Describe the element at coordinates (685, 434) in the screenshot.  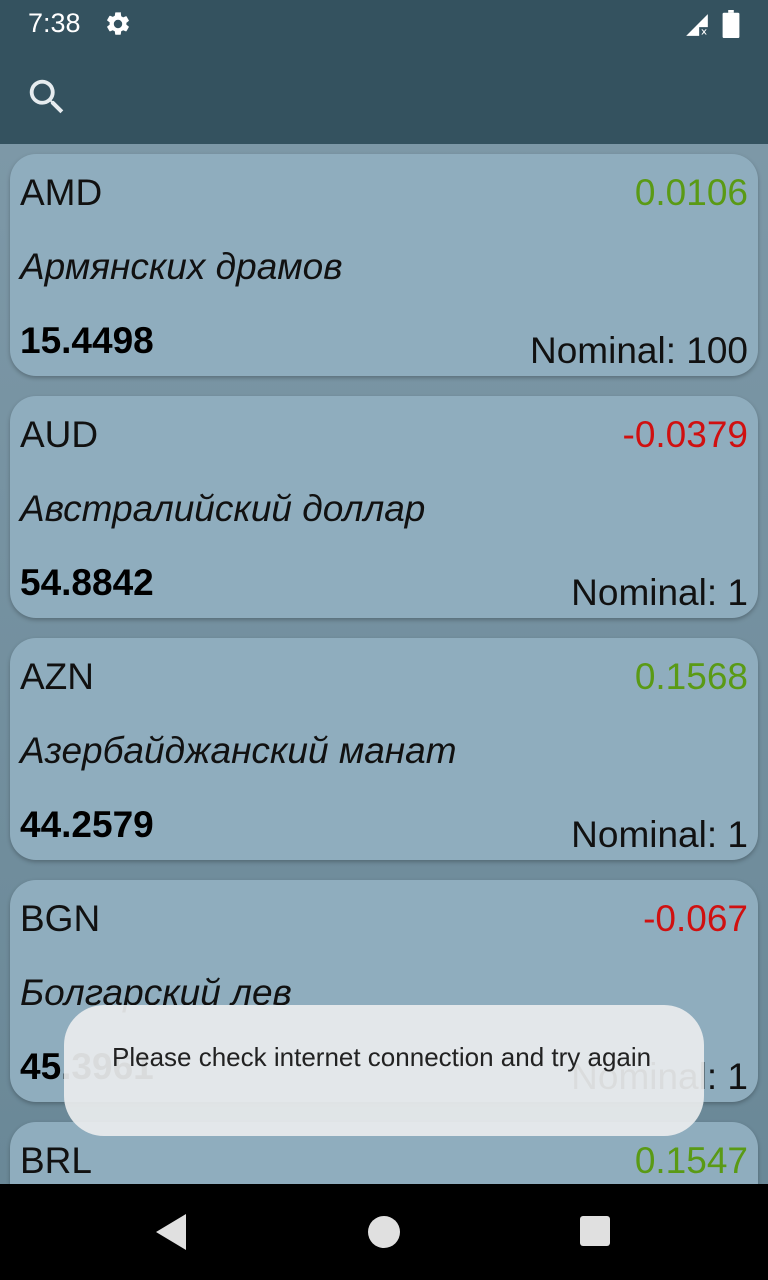
I see `currency-change: -0.0379` at that location.